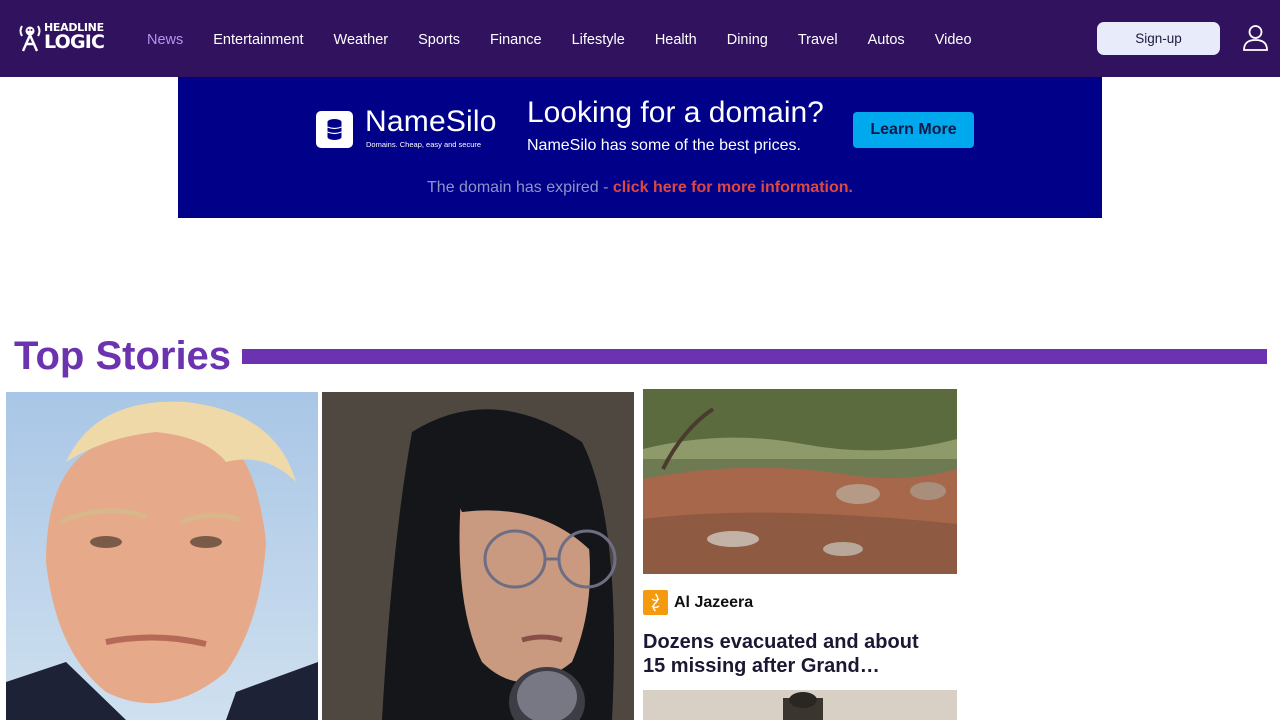  Describe the element at coordinates (165, 40) in the screenshot. I see `nav-news: News` at that location.